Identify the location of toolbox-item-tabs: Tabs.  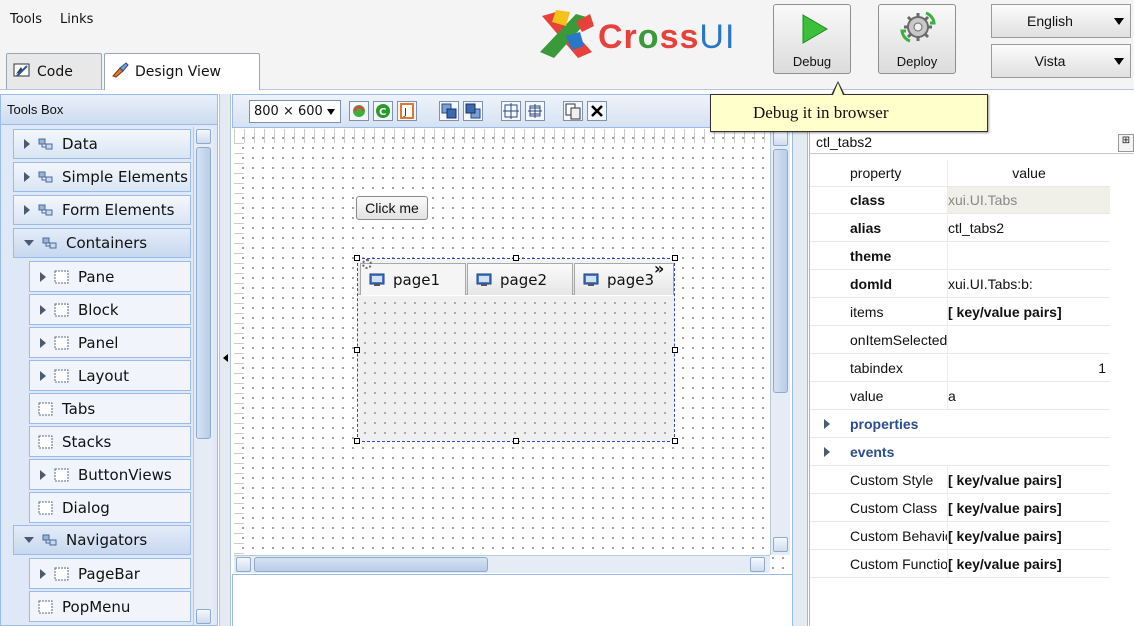
(110, 408).